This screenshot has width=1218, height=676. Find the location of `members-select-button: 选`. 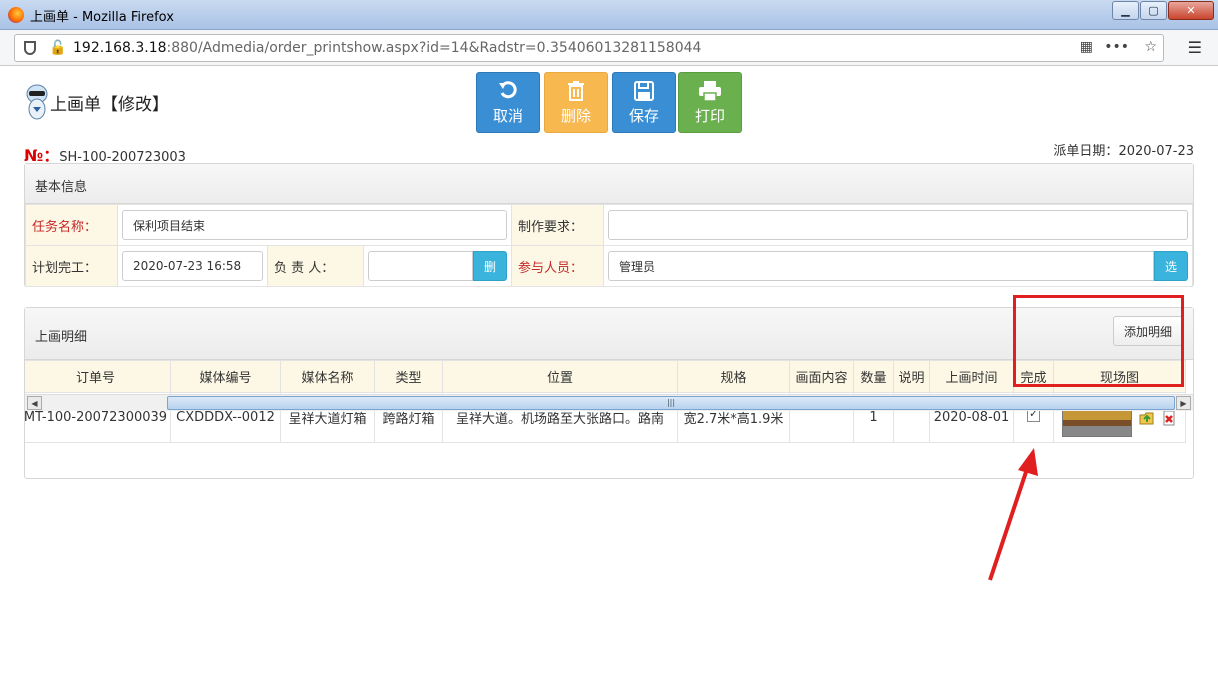

members-select-button: 选 is located at coordinates (1171, 266).